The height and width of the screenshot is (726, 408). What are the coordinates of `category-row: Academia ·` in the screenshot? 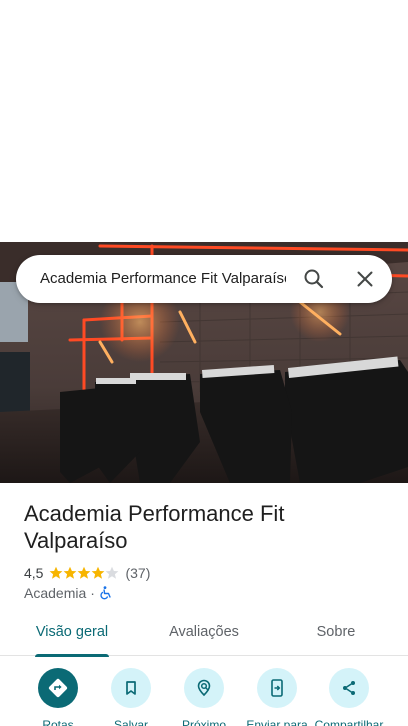 It's located at (68, 593).